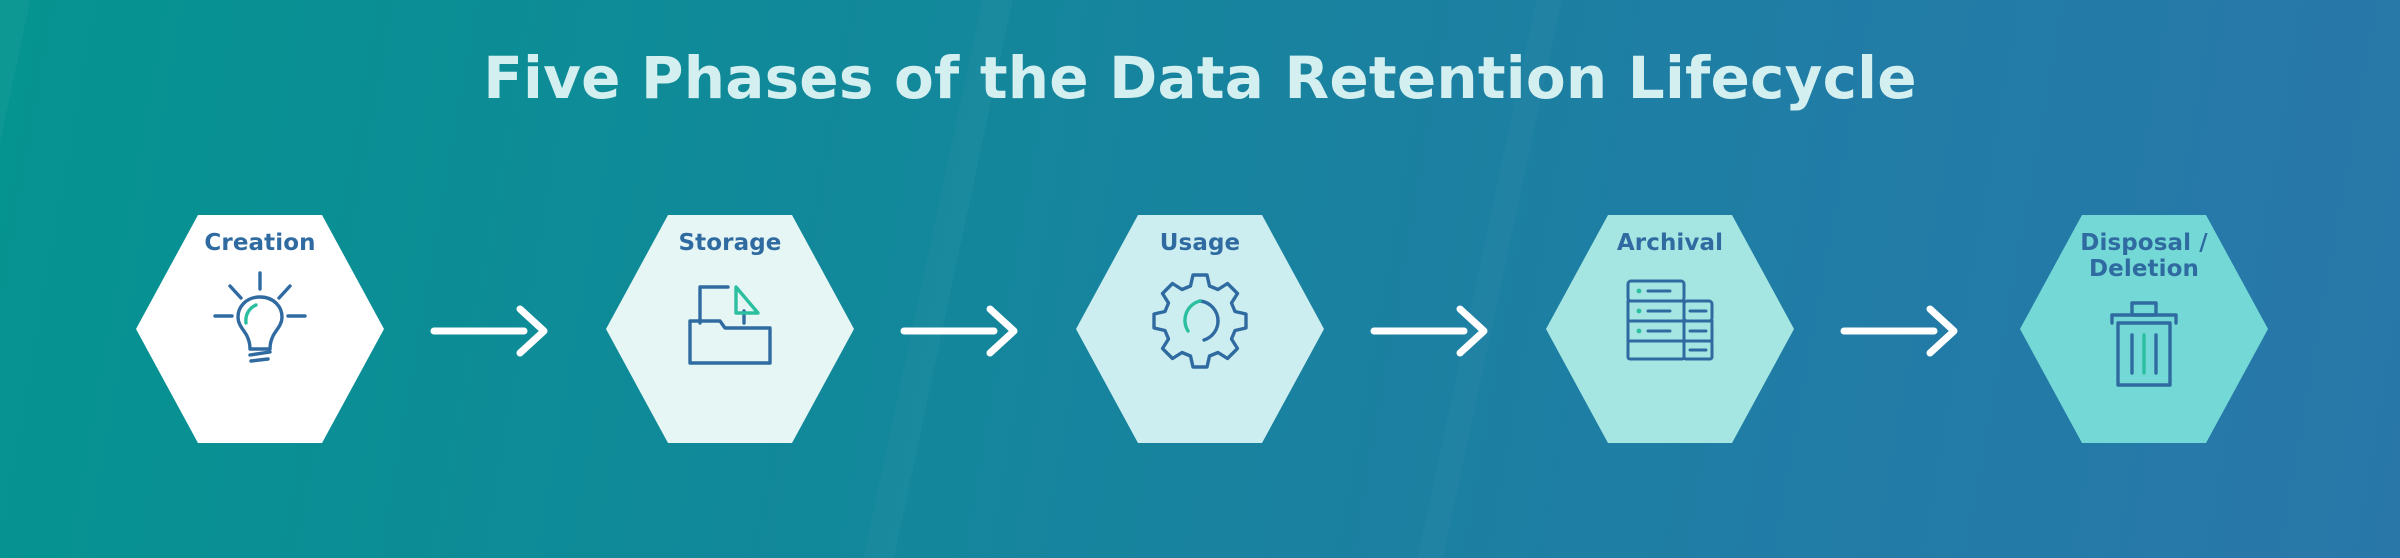 This screenshot has height=558, width=2400. What do you see at coordinates (2144, 268) in the screenshot?
I see `phase-label-disposal-line2: Deletion` at bounding box center [2144, 268].